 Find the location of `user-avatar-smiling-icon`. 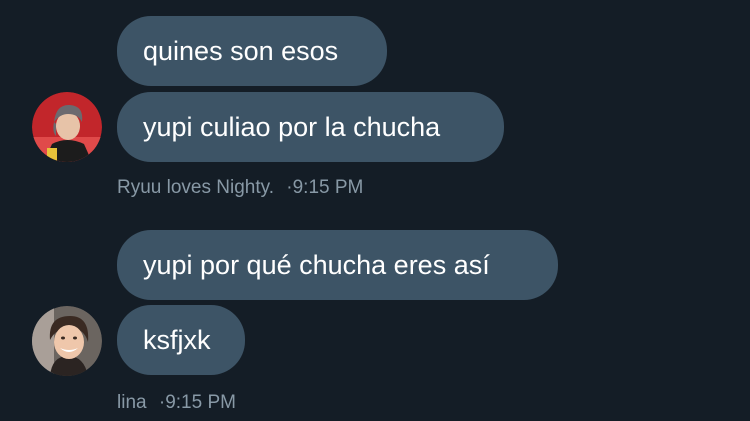

user-avatar-smiling-icon is located at coordinates (67, 341).